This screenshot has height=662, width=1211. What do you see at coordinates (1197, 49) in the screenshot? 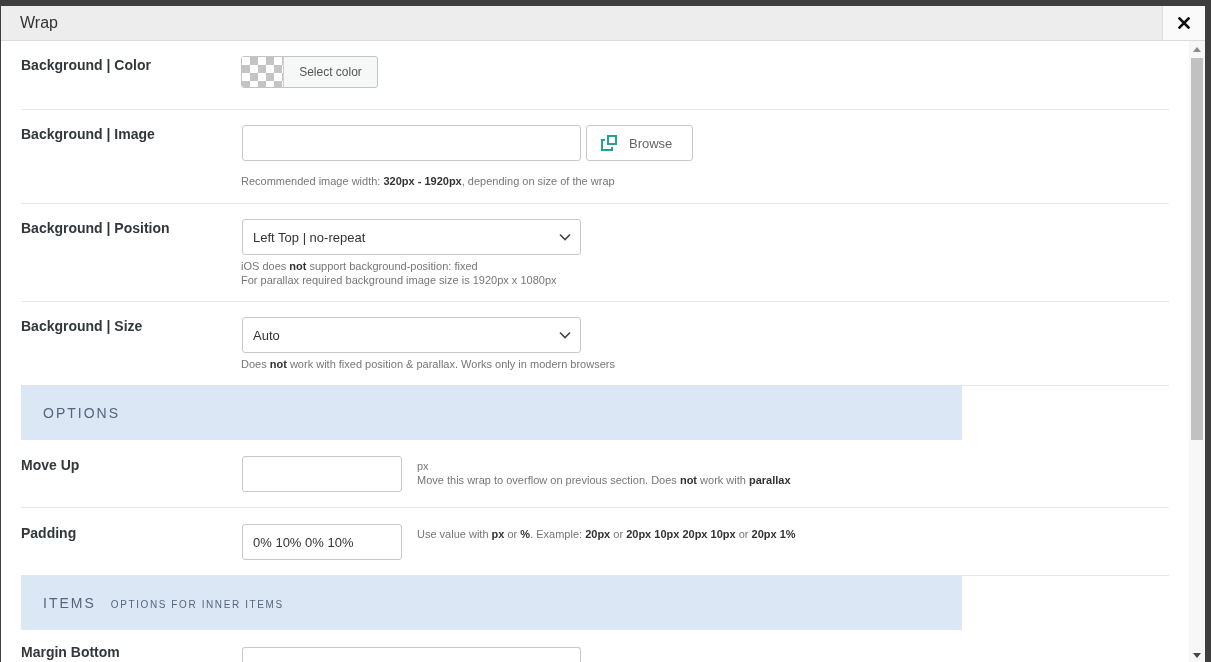
I see `up-triangle-icon` at bounding box center [1197, 49].